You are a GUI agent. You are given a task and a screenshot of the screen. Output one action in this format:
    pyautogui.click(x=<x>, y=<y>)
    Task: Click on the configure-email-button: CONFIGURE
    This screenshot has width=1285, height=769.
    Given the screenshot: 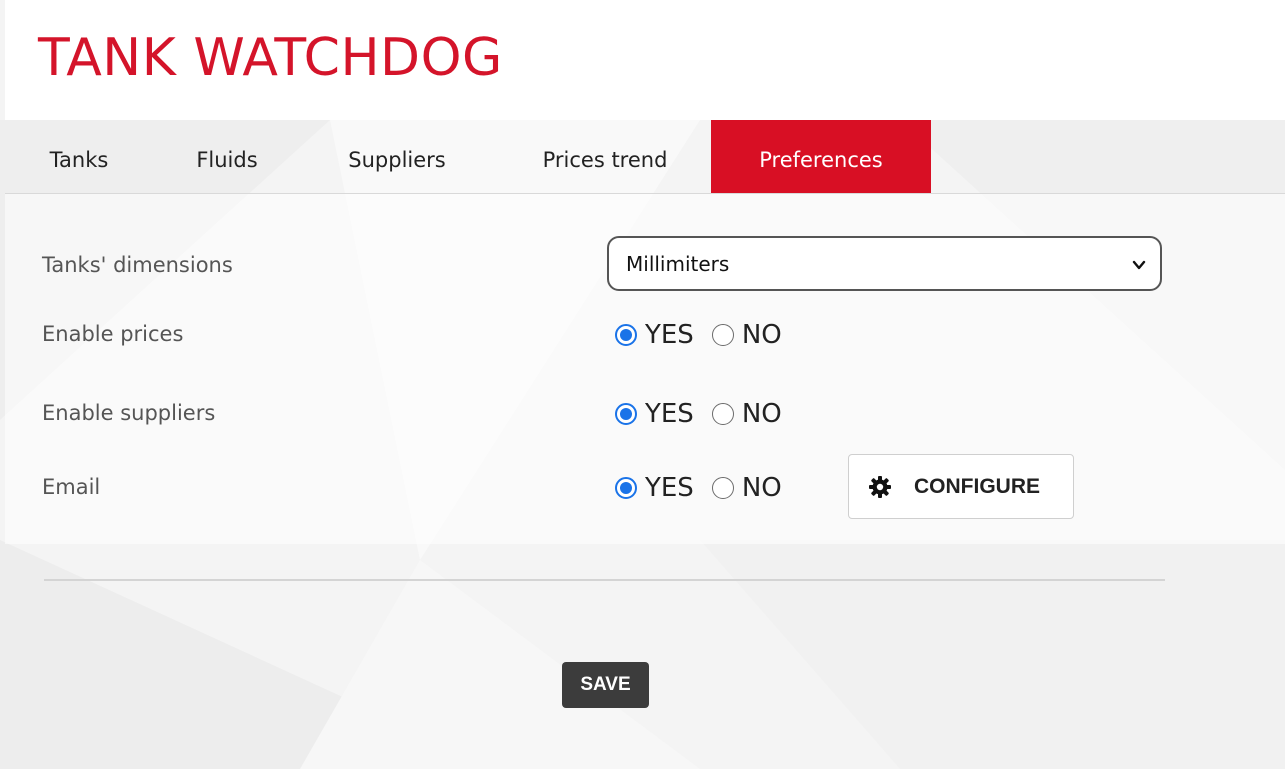 What is the action you would take?
    pyautogui.click(x=961, y=486)
    